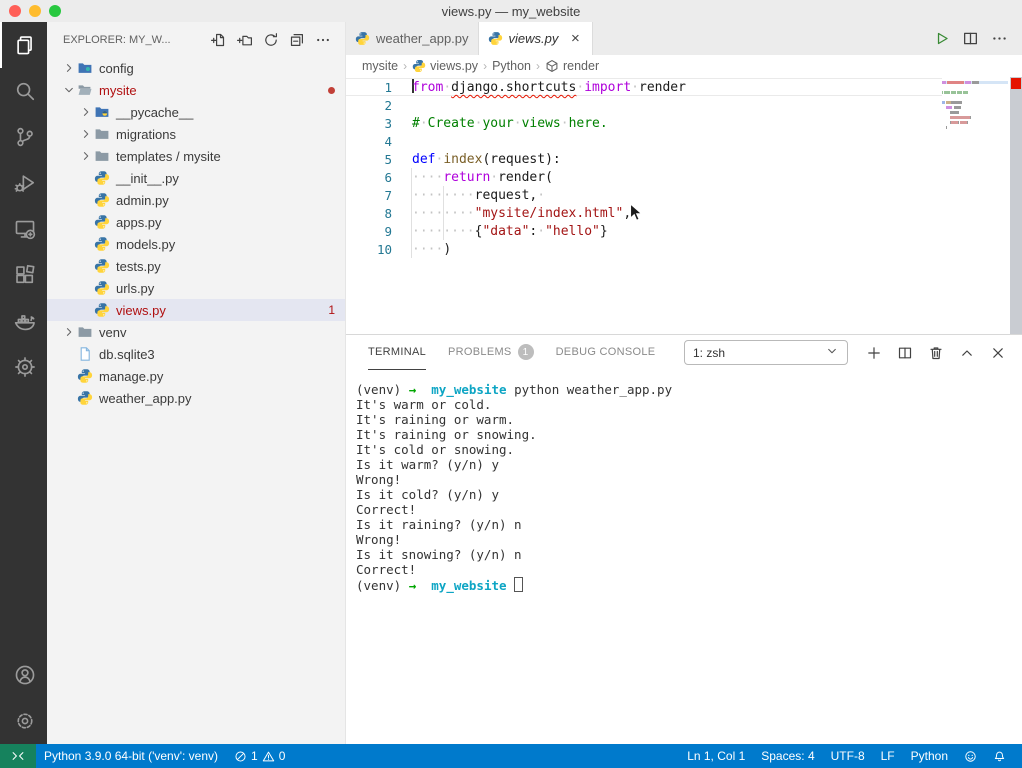 The width and height of the screenshot is (1022, 768). What do you see at coordinates (18, 756) in the screenshot?
I see `remote-indicator` at bounding box center [18, 756].